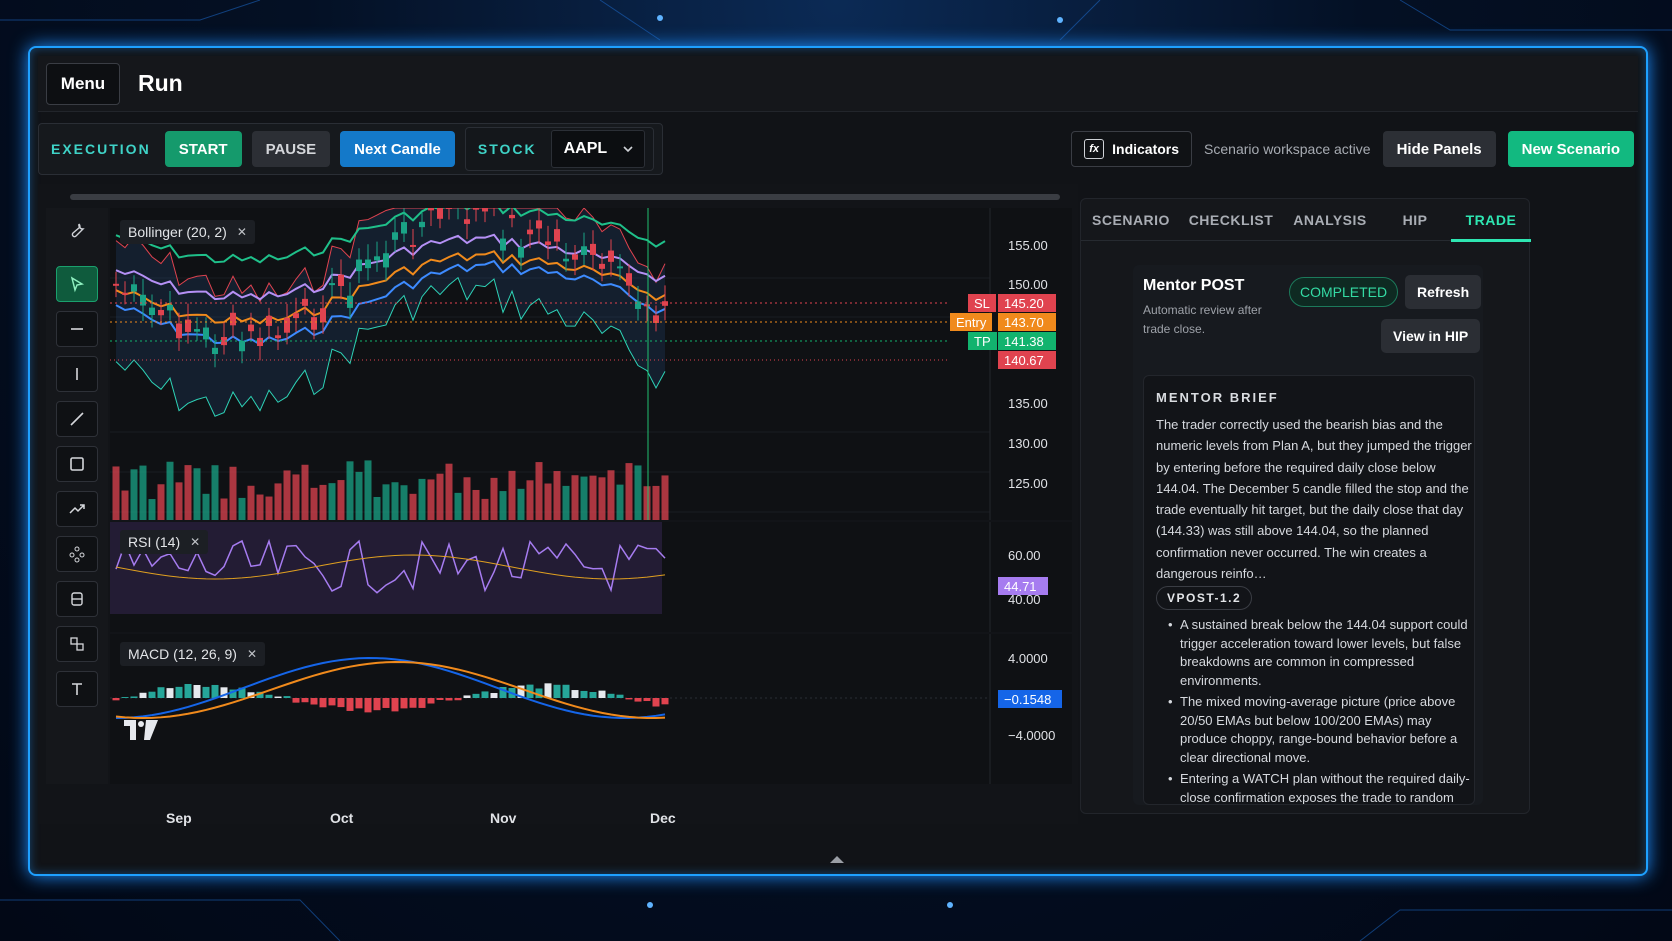  I want to click on cursor-icon, so click(77, 284).